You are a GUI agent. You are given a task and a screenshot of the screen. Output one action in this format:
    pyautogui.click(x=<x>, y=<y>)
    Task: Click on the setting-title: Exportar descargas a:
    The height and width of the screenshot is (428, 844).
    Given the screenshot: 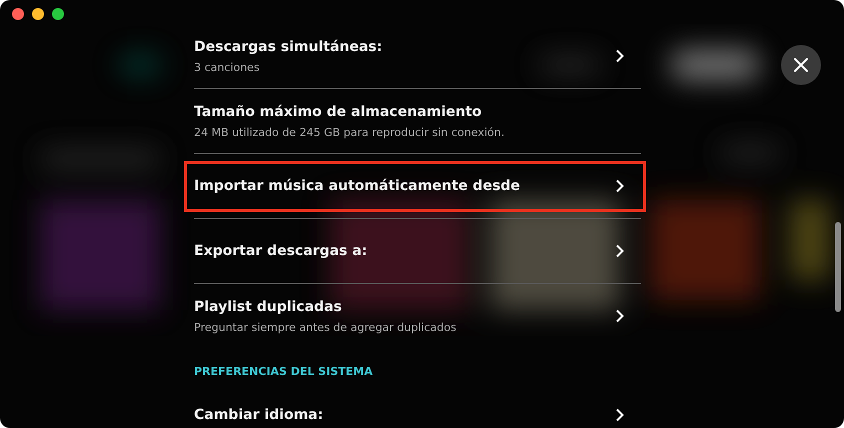 What is the action you would take?
    pyautogui.click(x=281, y=251)
    